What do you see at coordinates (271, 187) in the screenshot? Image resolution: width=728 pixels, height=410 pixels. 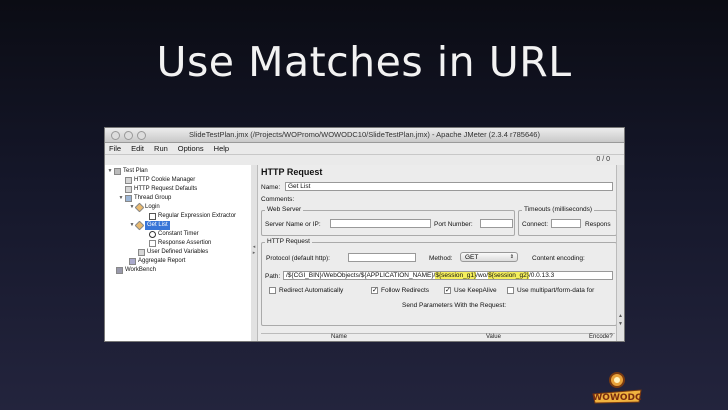 I see `name-label: Name:` at bounding box center [271, 187].